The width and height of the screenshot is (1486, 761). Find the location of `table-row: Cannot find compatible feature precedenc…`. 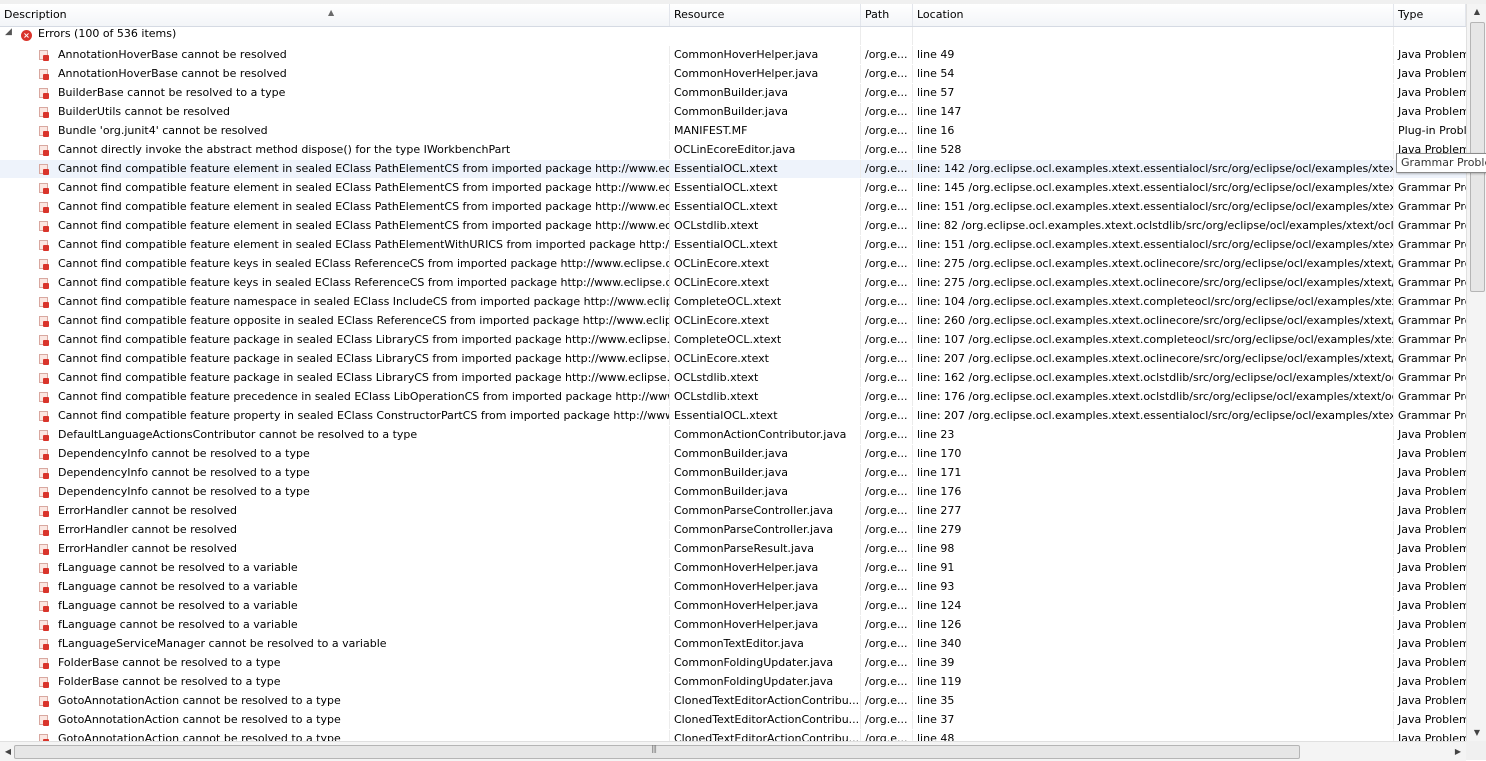

table-row: Cannot find compatible feature precedenc… is located at coordinates (733, 397).